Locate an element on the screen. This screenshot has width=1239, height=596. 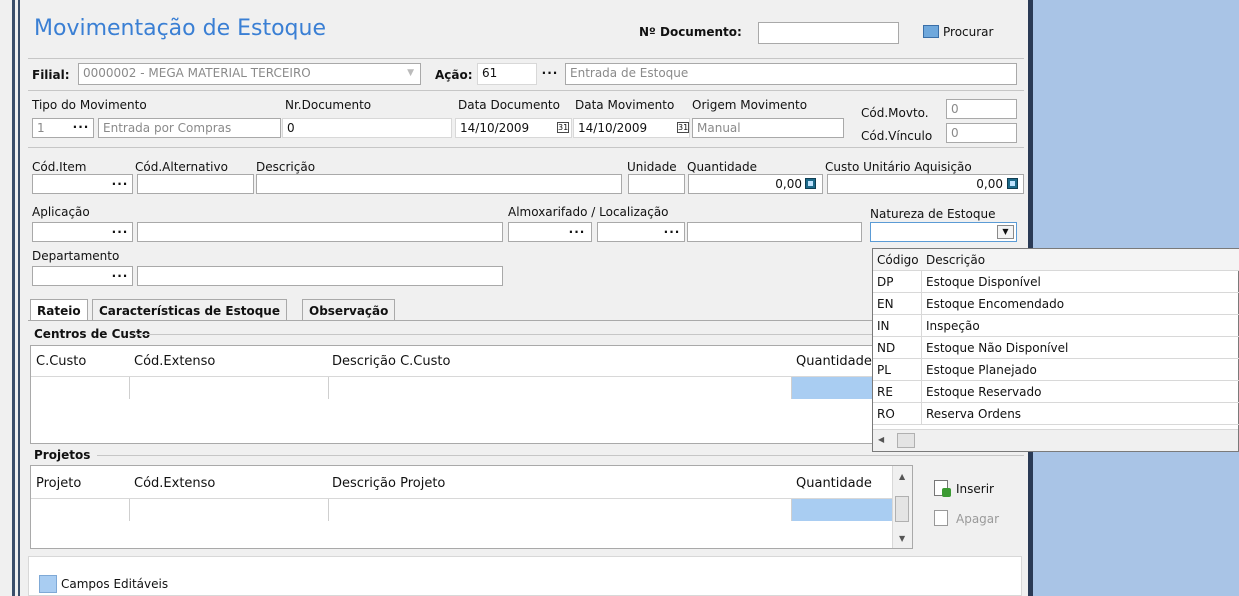
cod-movto-field: 0 is located at coordinates (981, 109).